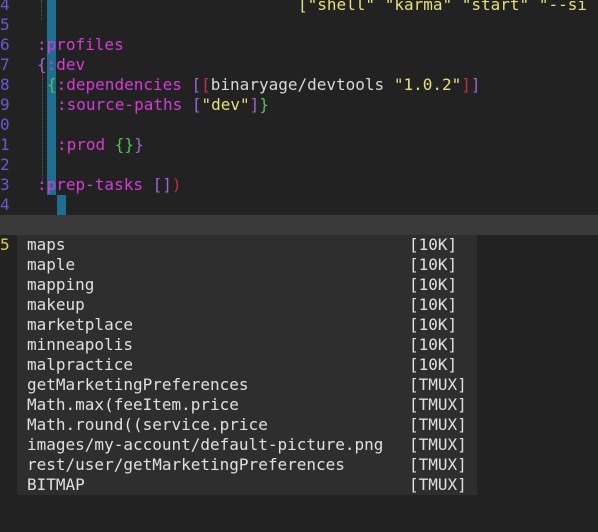 The width and height of the screenshot is (598, 532). What do you see at coordinates (442, 7) in the screenshot?
I see `code-token: ["shell" "karma" "start" "--si` at bounding box center [442, 7].